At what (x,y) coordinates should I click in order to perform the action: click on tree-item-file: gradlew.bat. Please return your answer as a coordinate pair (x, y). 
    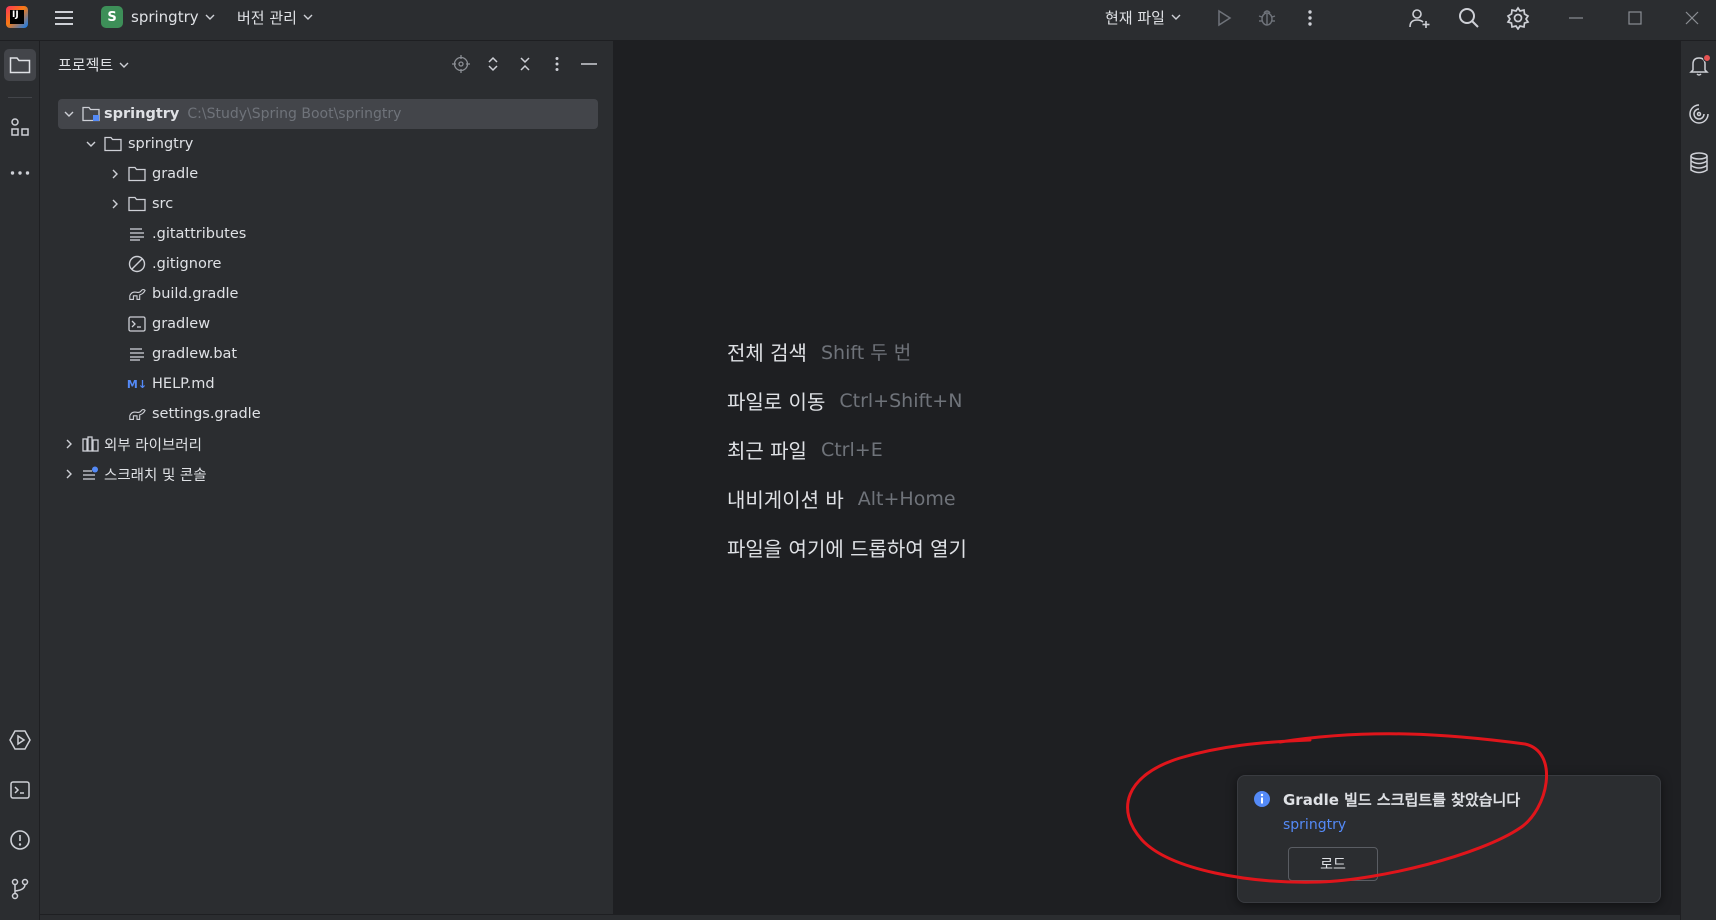
    Looking at the image, I should click on (328, 354).